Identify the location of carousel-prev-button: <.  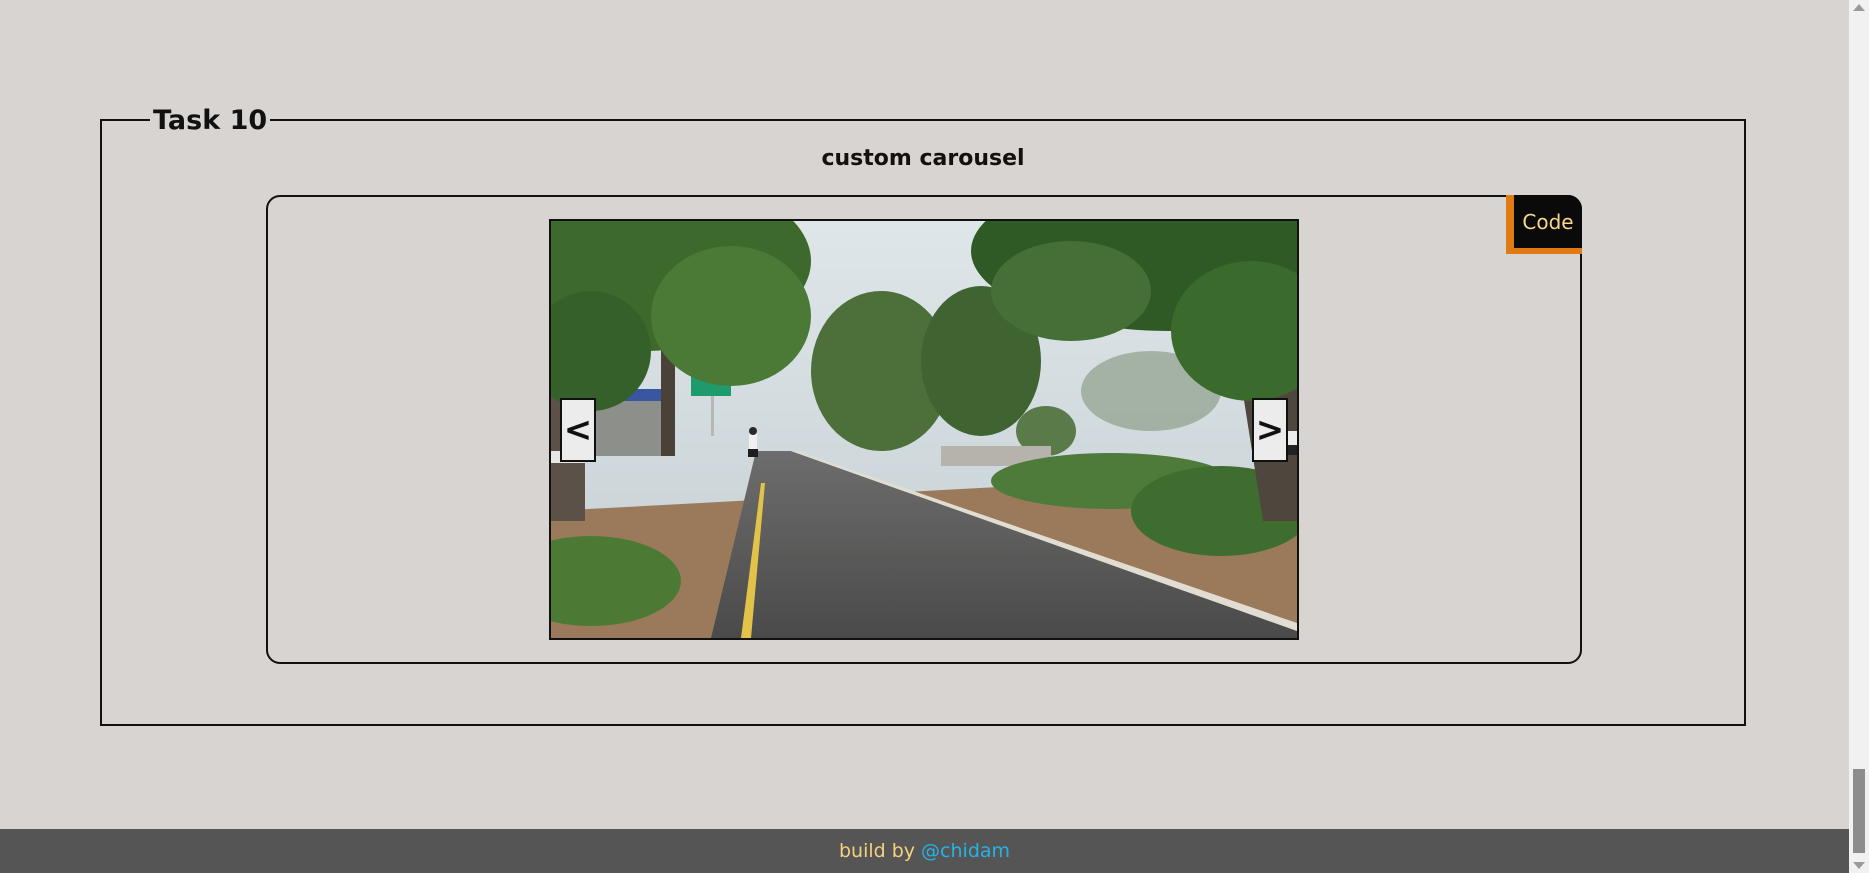
(578, 430).